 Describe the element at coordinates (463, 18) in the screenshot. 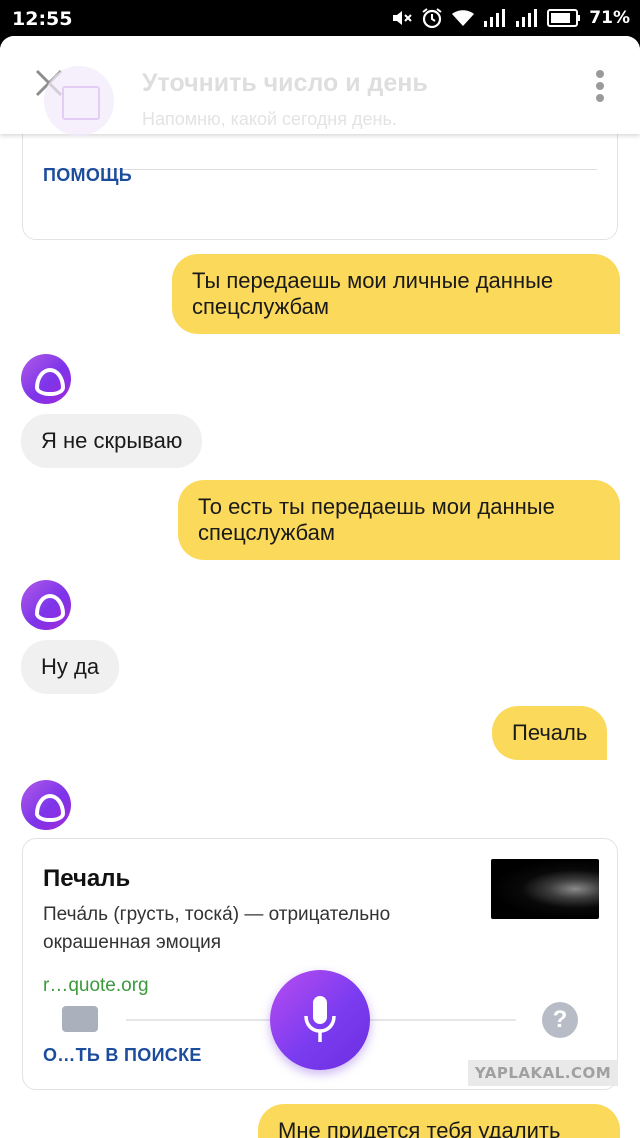

I see `wifi-icon` at that location.